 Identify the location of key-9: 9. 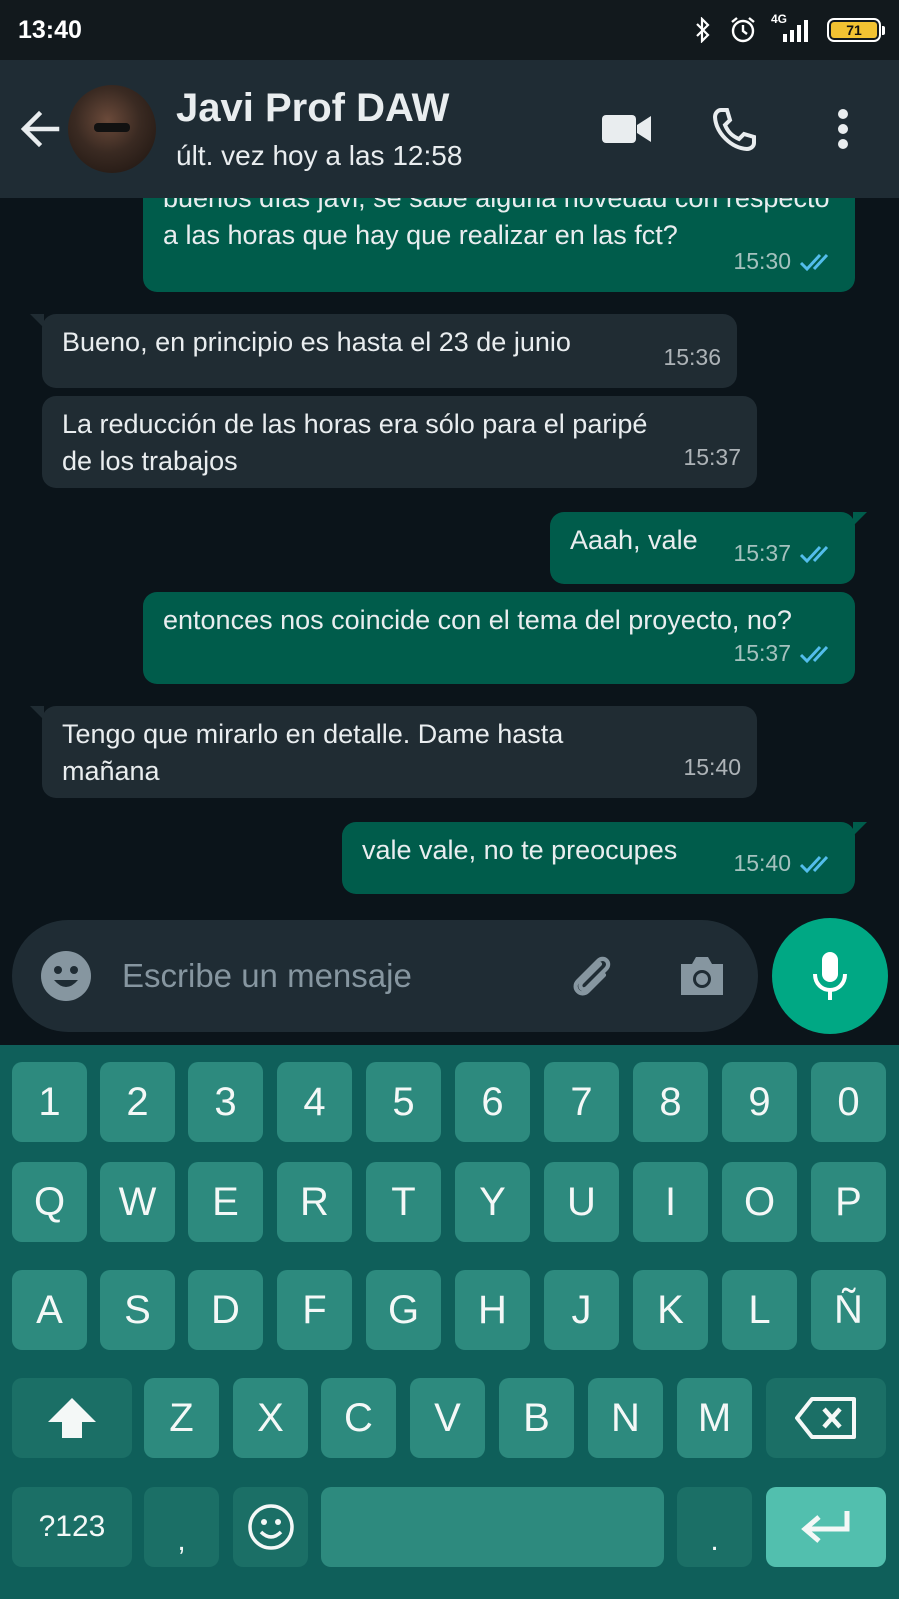
(759, 1102).